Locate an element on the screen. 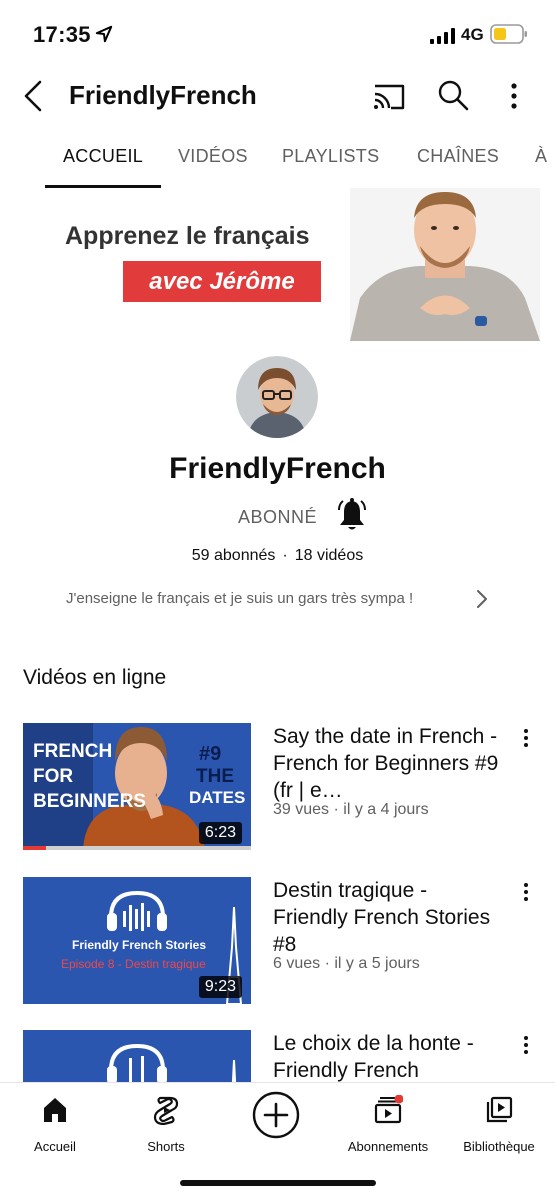 This screenshot has width=555, height=1200. chevron-right-icon is located at coordinates (482, 599).